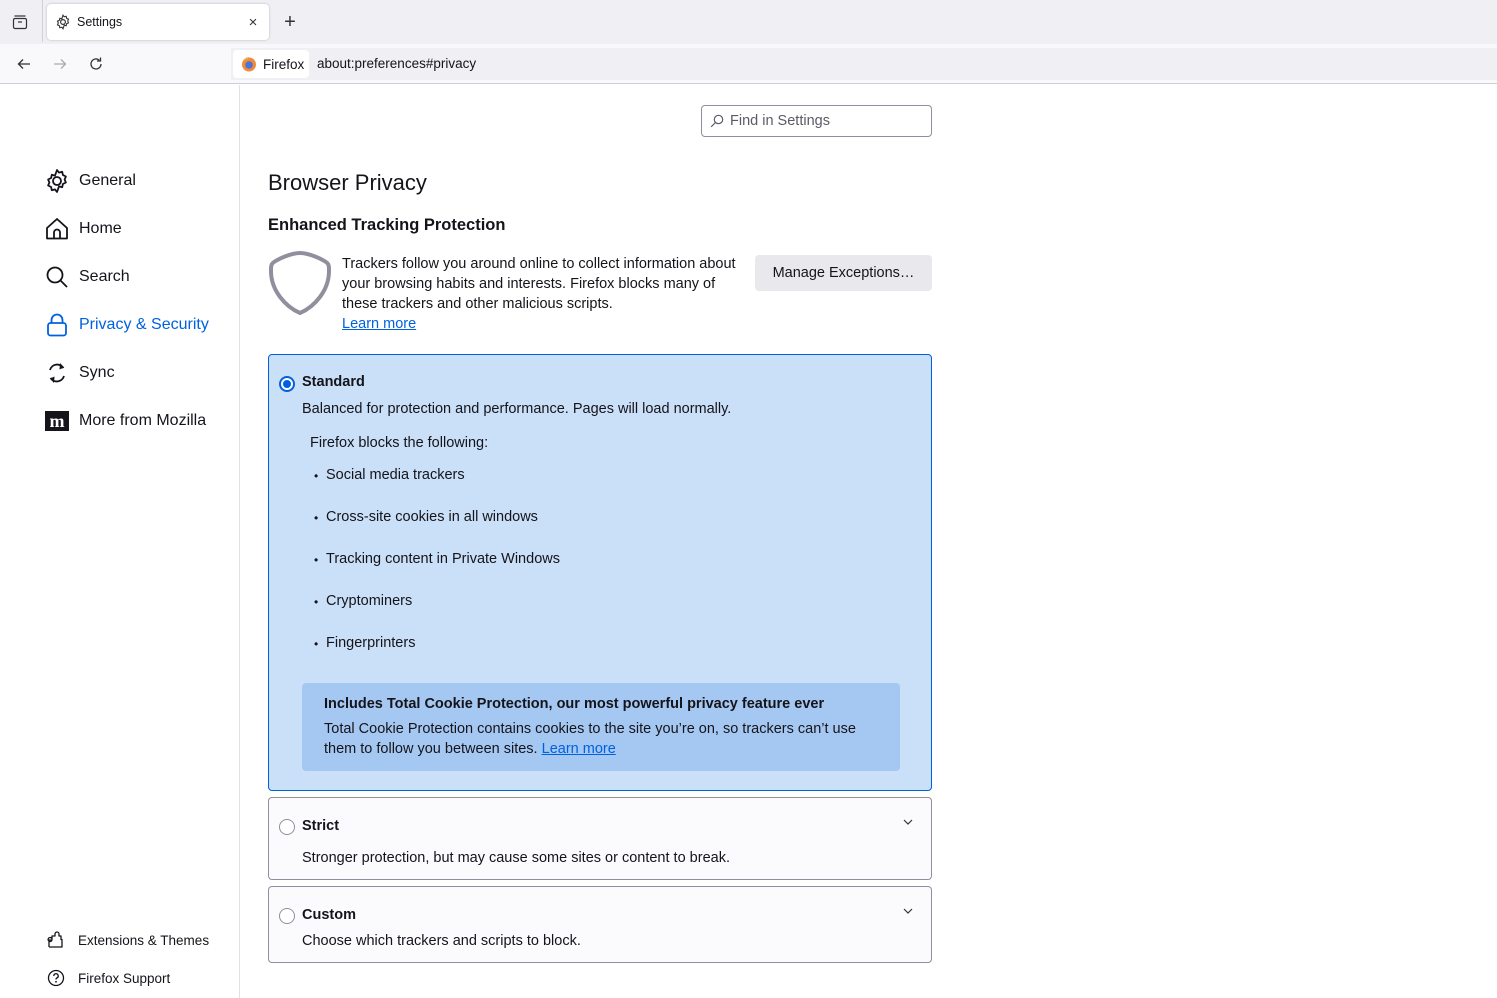  I want to click on help-icon, so click(56, 978).